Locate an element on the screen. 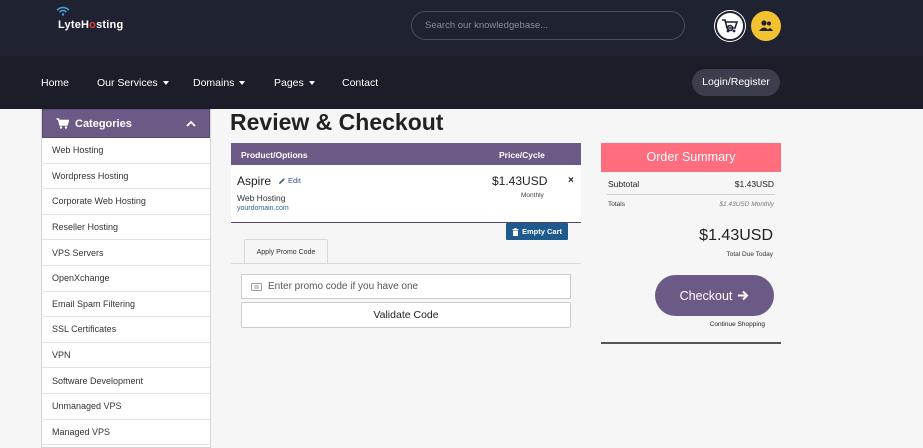  cart-icon: 0 is located at coordinates (730, 26).